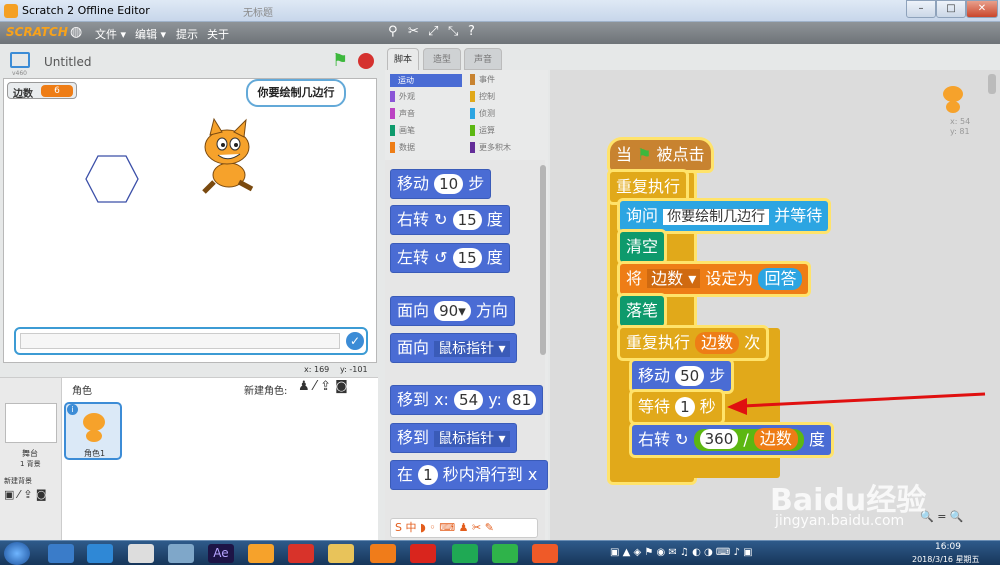 The height and width of the screenshot is (565, 1000). Describe the element at coordinates (681, 552) in the screenshot. I see `tray-icons: ▣ ▲ ◈ ⚑ ◉ ✉ ♫ ◐ ◑ ⌨ ♪ ▣` at that location.